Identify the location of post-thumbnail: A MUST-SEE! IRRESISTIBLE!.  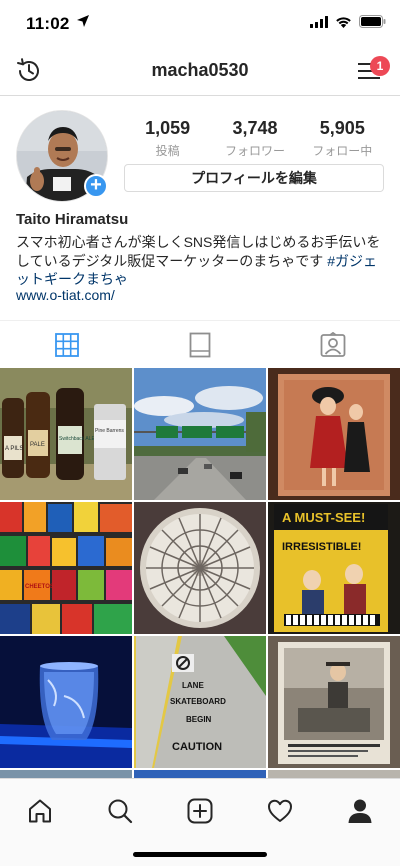
(334, 568).